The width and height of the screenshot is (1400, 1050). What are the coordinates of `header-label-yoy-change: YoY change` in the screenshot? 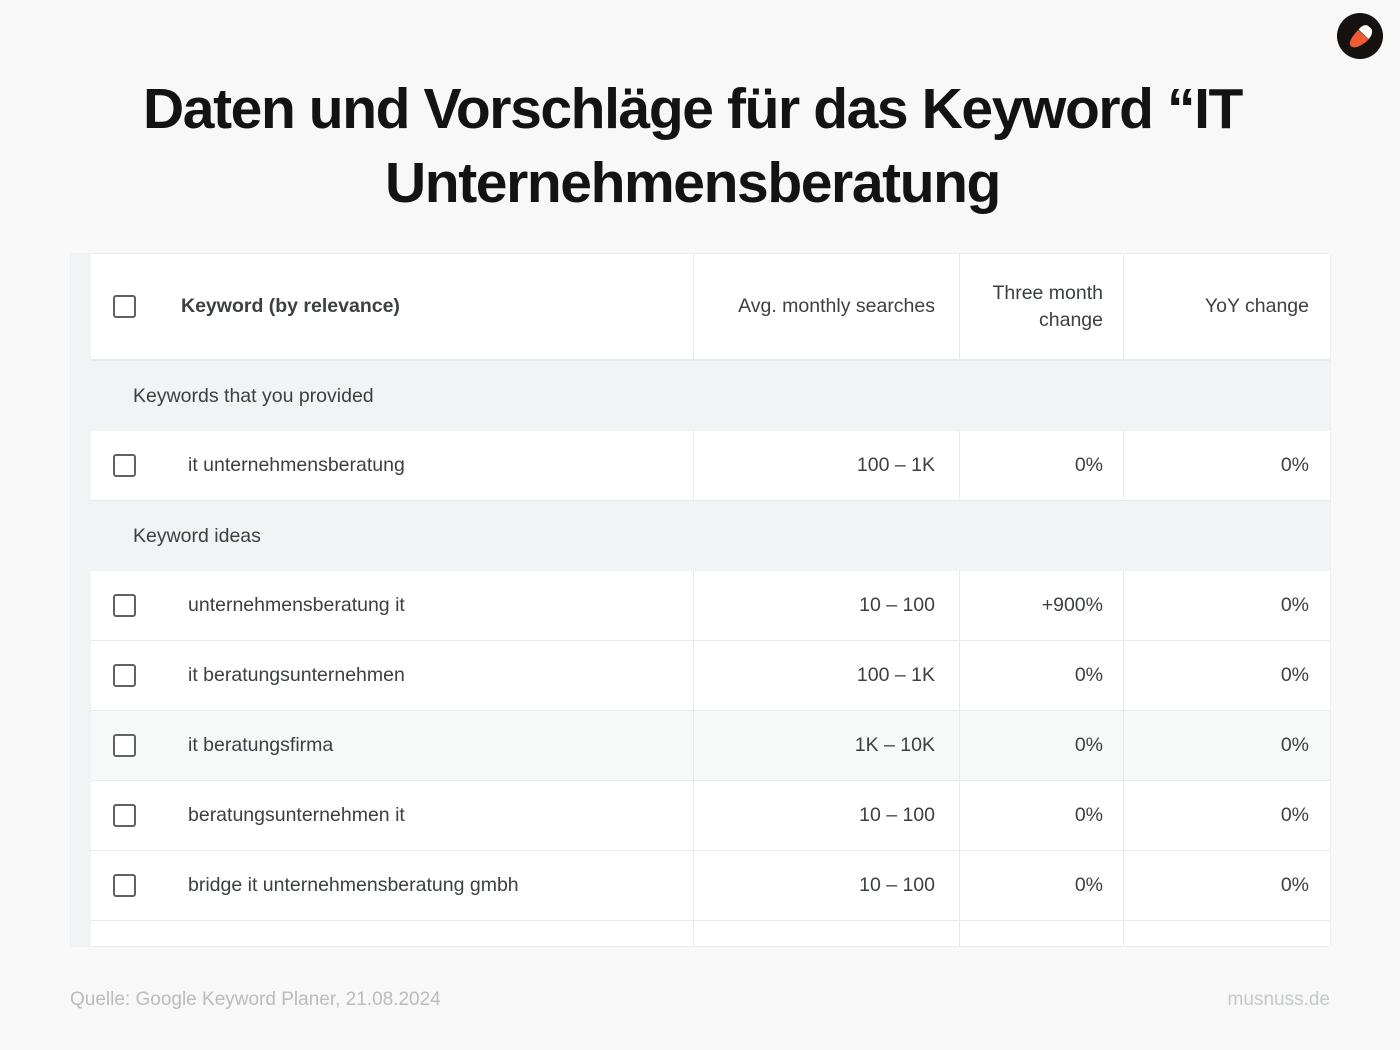 It's located at (1256, 306).